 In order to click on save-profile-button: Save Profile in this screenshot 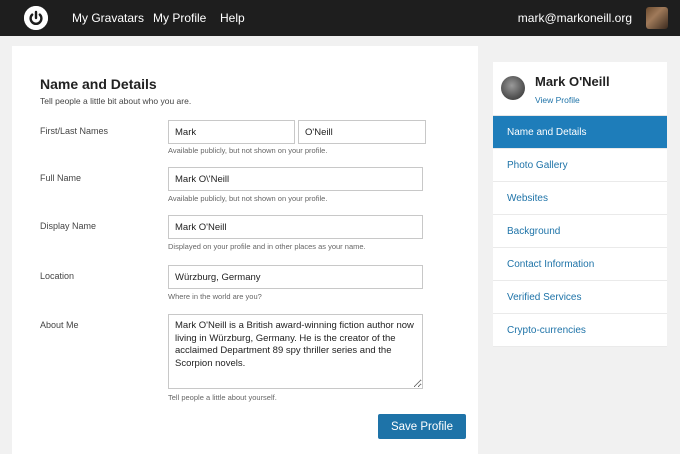, I will do `click(422, 426)`.